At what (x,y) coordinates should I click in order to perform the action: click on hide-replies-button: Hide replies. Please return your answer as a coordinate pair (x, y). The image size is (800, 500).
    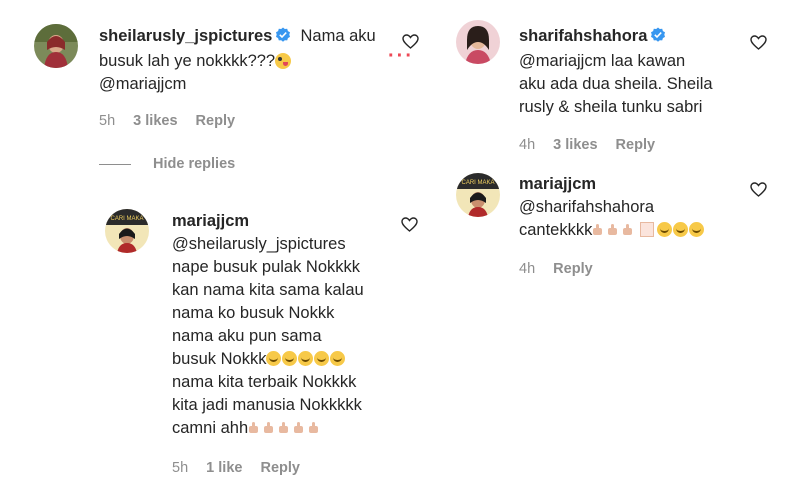
    Looking at the image, I should click on (167, 164).